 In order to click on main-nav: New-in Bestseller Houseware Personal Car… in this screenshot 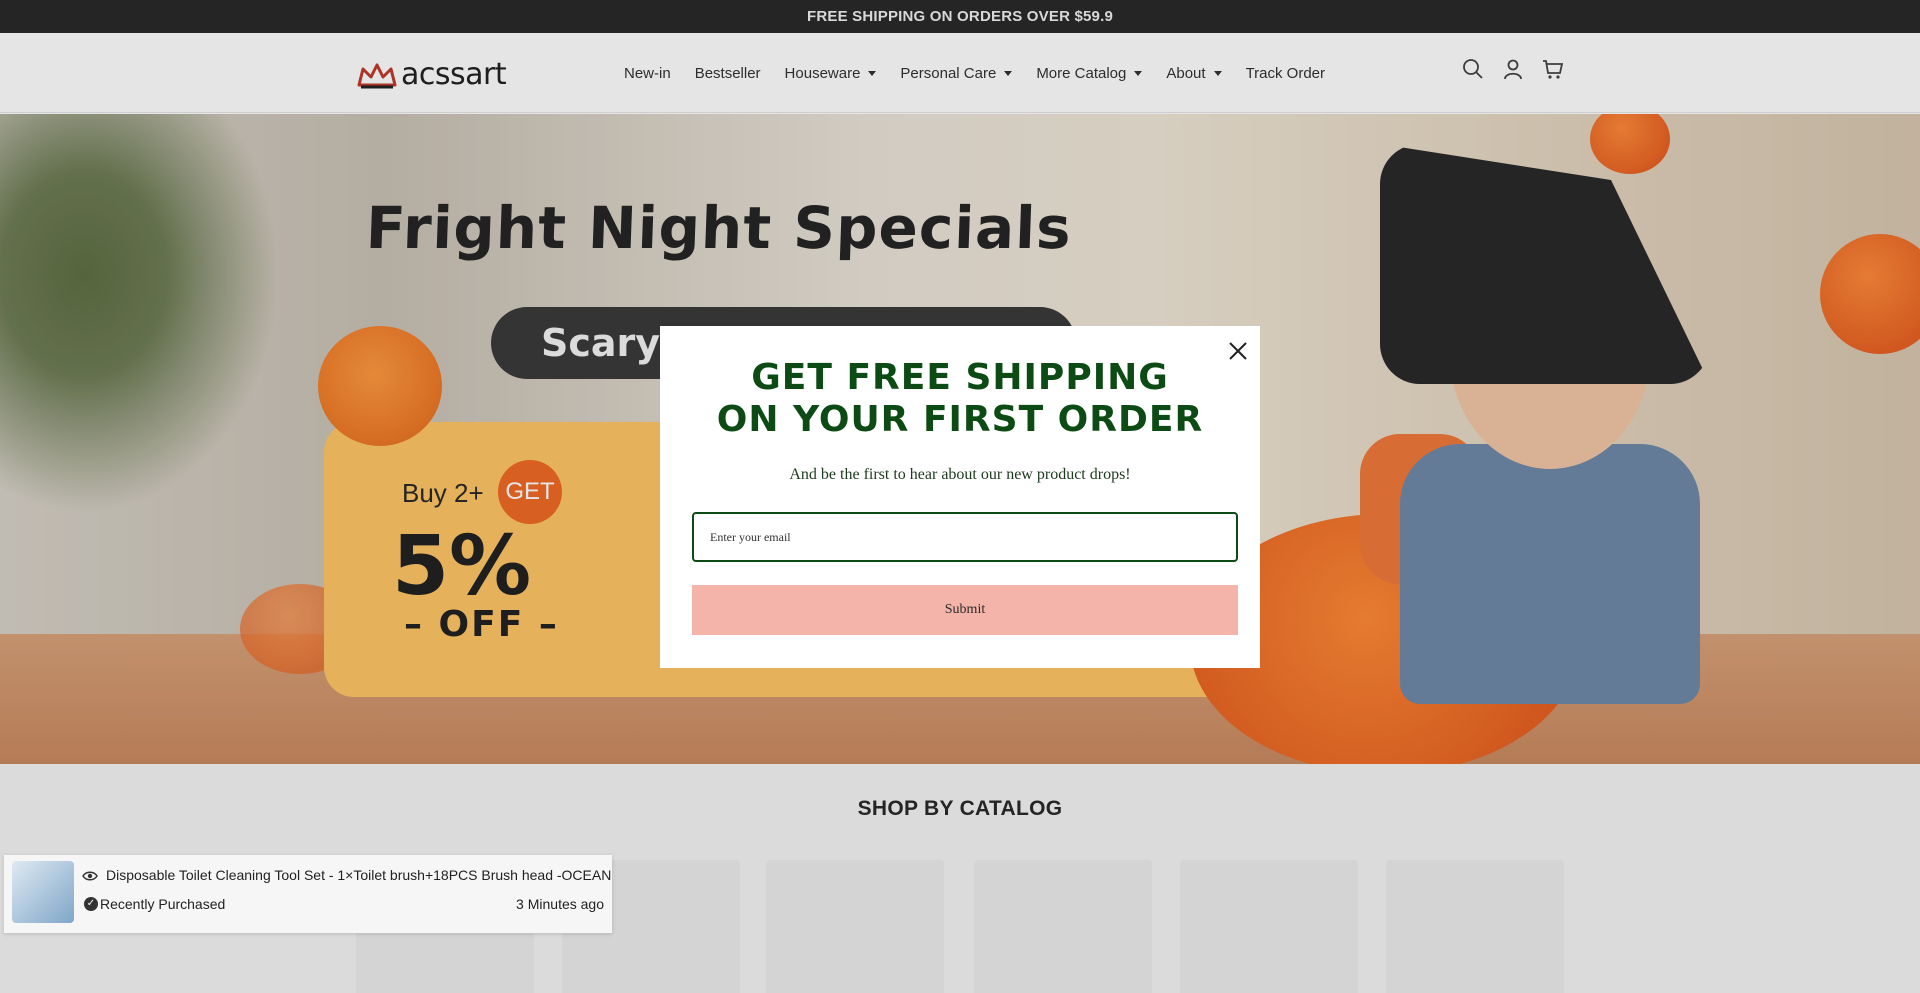, I will do `click(986, 73)`.